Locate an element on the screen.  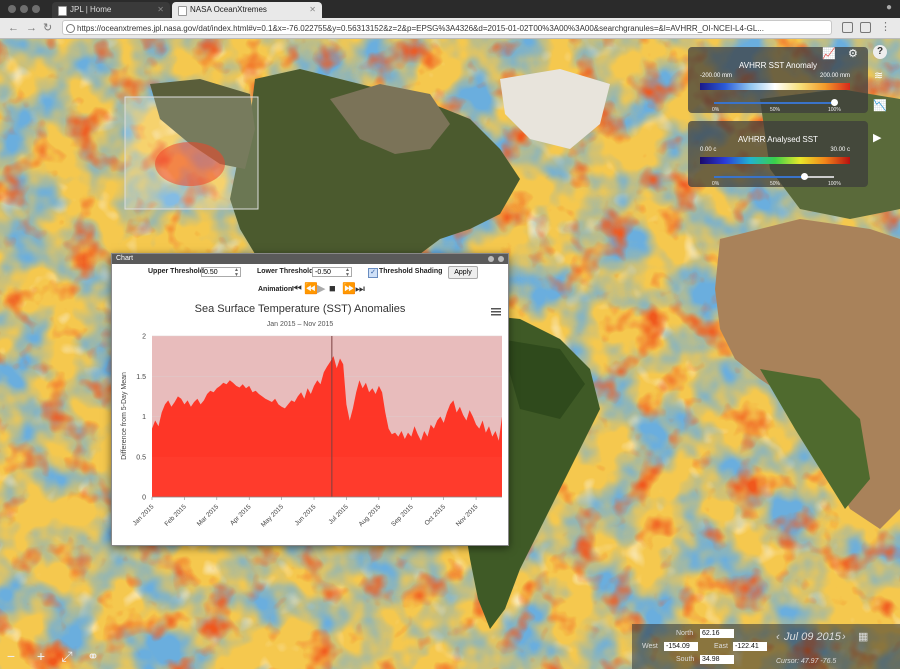
y-tick-label: 1.5 is located at coordinates (141, 377).